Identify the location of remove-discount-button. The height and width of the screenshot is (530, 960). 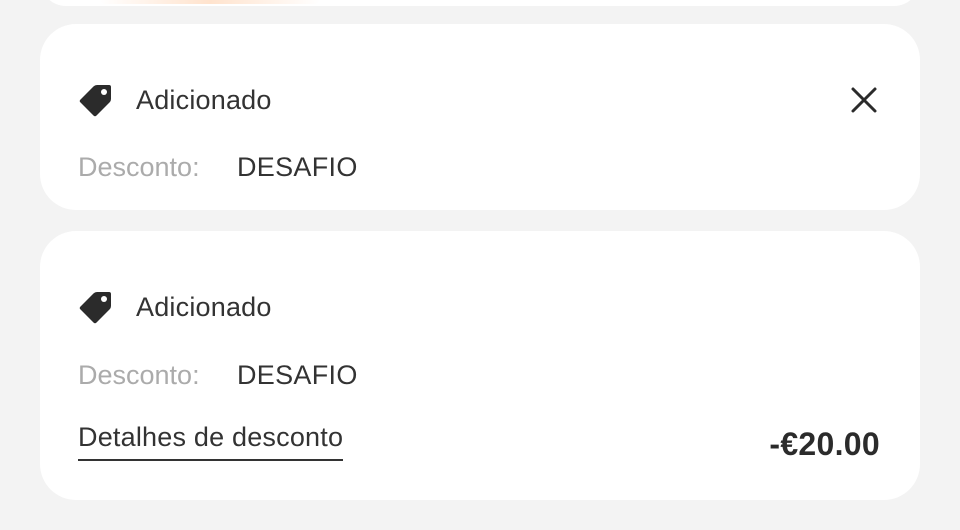
(864, 100).